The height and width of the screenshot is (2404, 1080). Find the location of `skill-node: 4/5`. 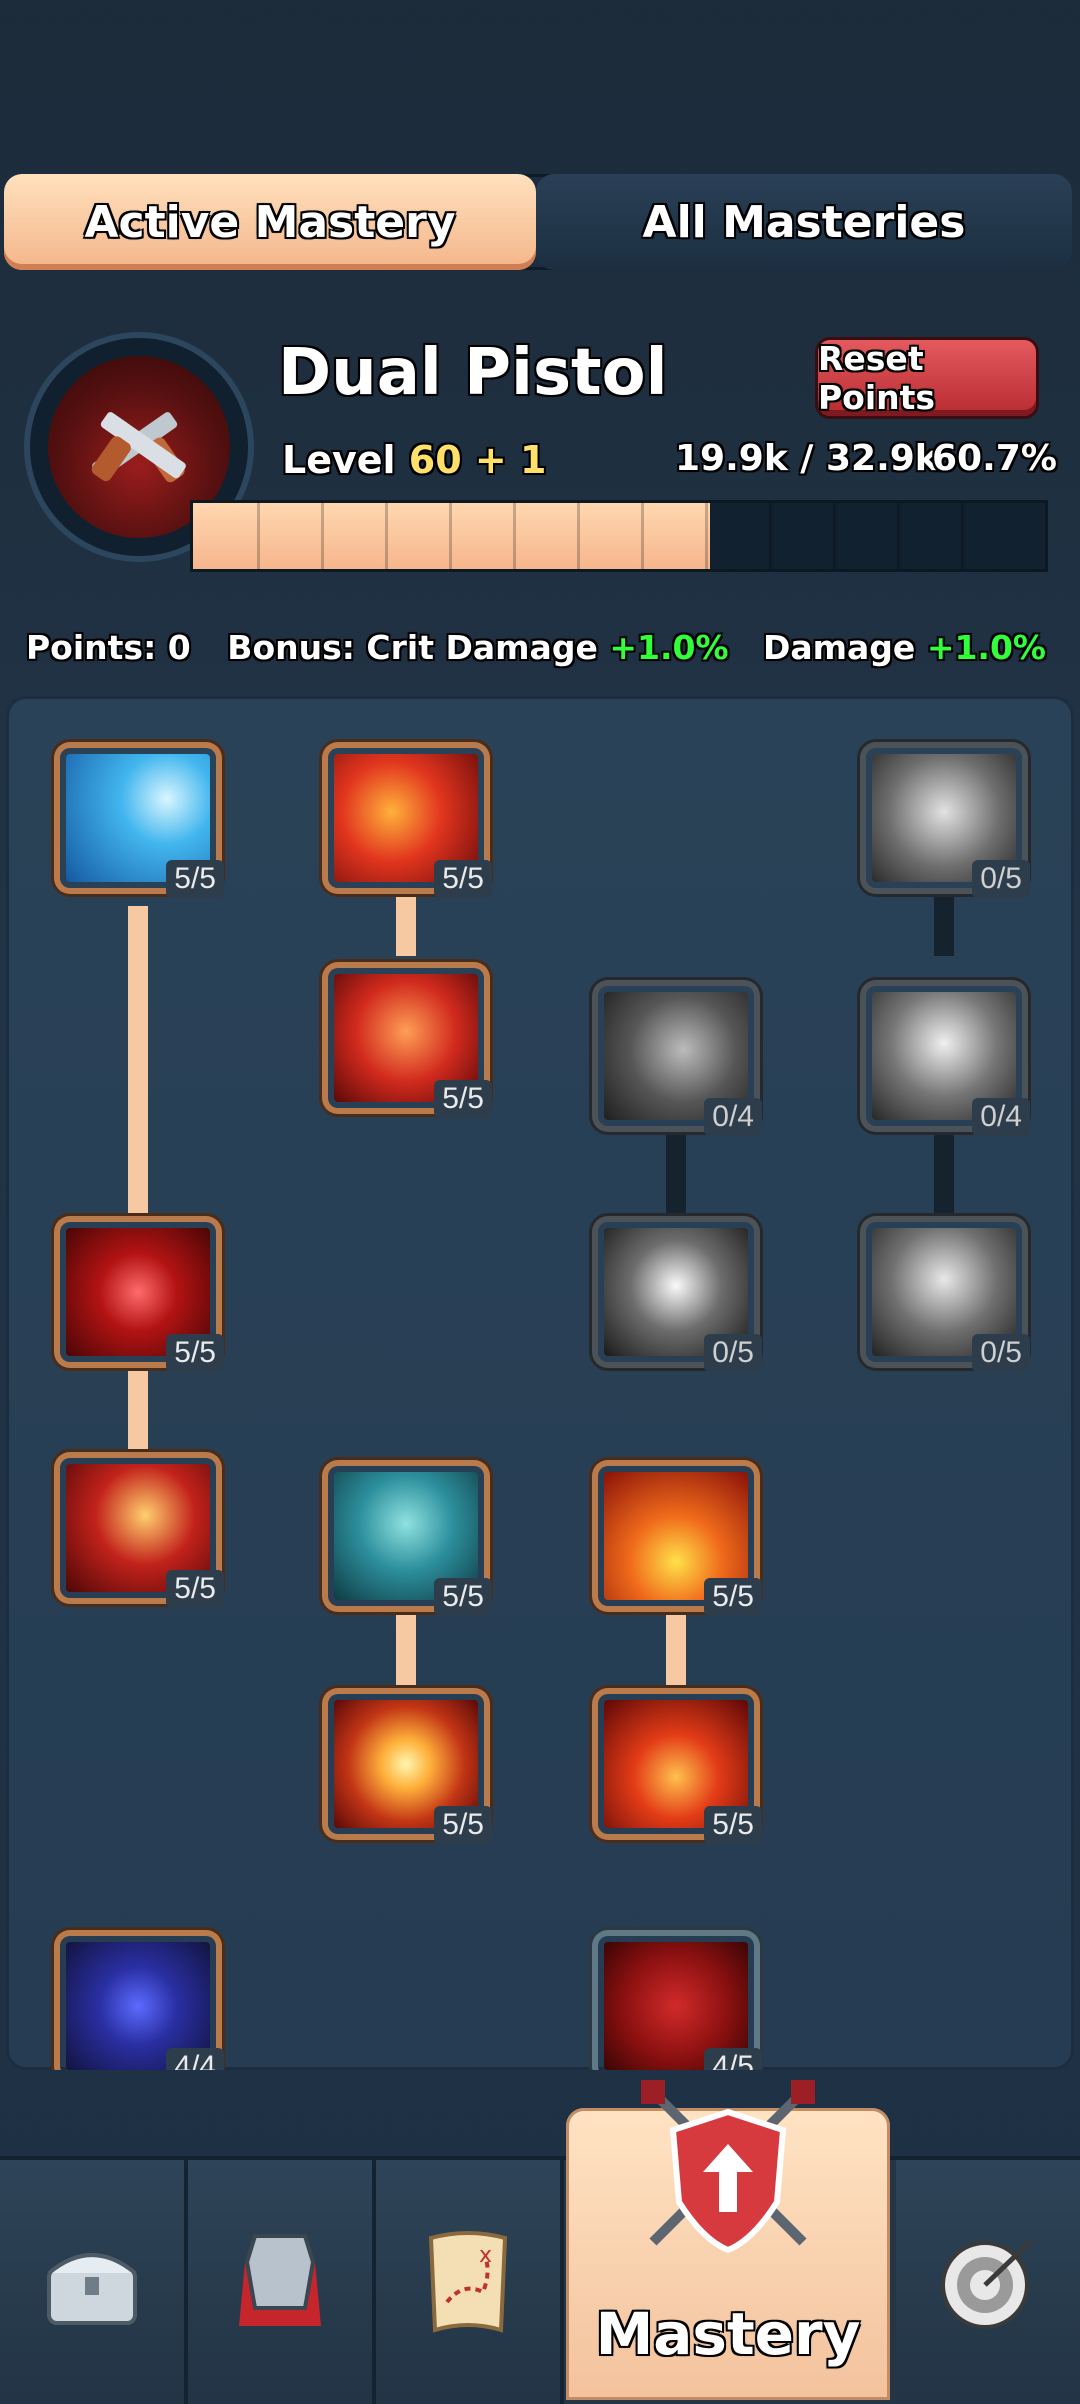

skill-node: 4/5 is located at coordinates (680, 2003).